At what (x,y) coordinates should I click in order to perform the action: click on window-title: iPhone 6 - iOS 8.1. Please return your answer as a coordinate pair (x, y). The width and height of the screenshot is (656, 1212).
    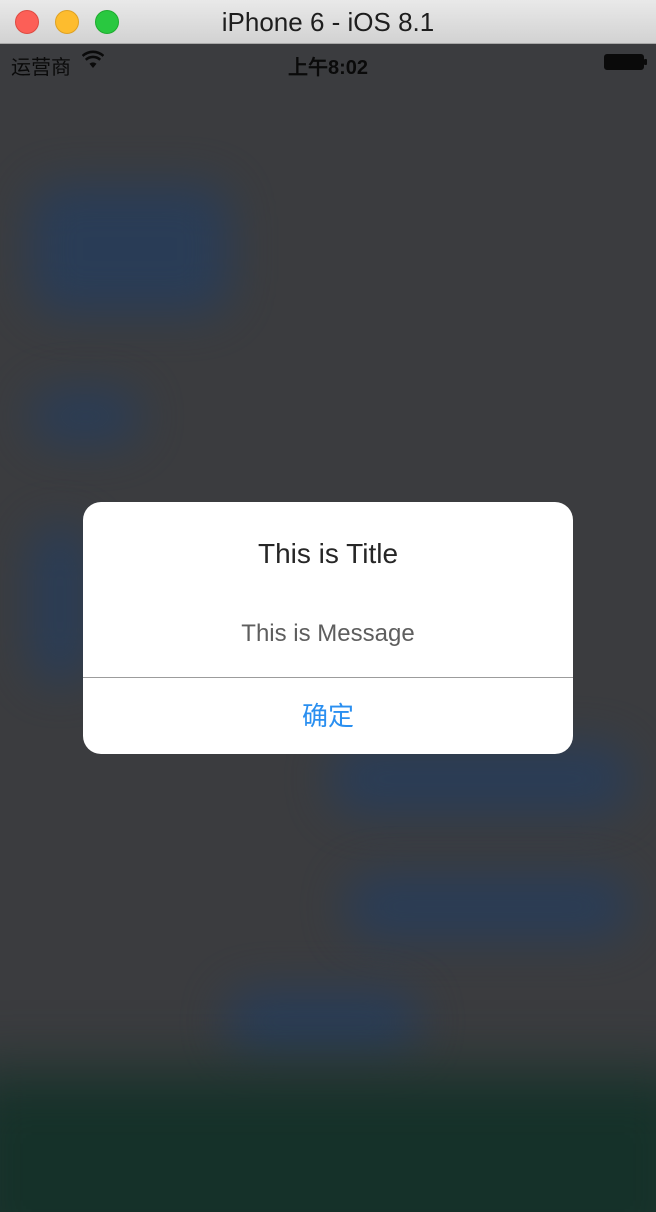
    Looking at the image, I should click on (328, 22).